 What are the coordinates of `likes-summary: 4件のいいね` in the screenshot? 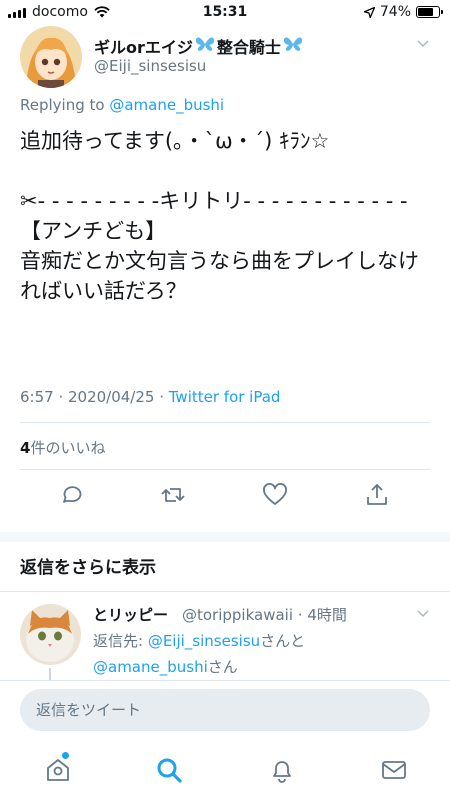 It's located at (62, 447).